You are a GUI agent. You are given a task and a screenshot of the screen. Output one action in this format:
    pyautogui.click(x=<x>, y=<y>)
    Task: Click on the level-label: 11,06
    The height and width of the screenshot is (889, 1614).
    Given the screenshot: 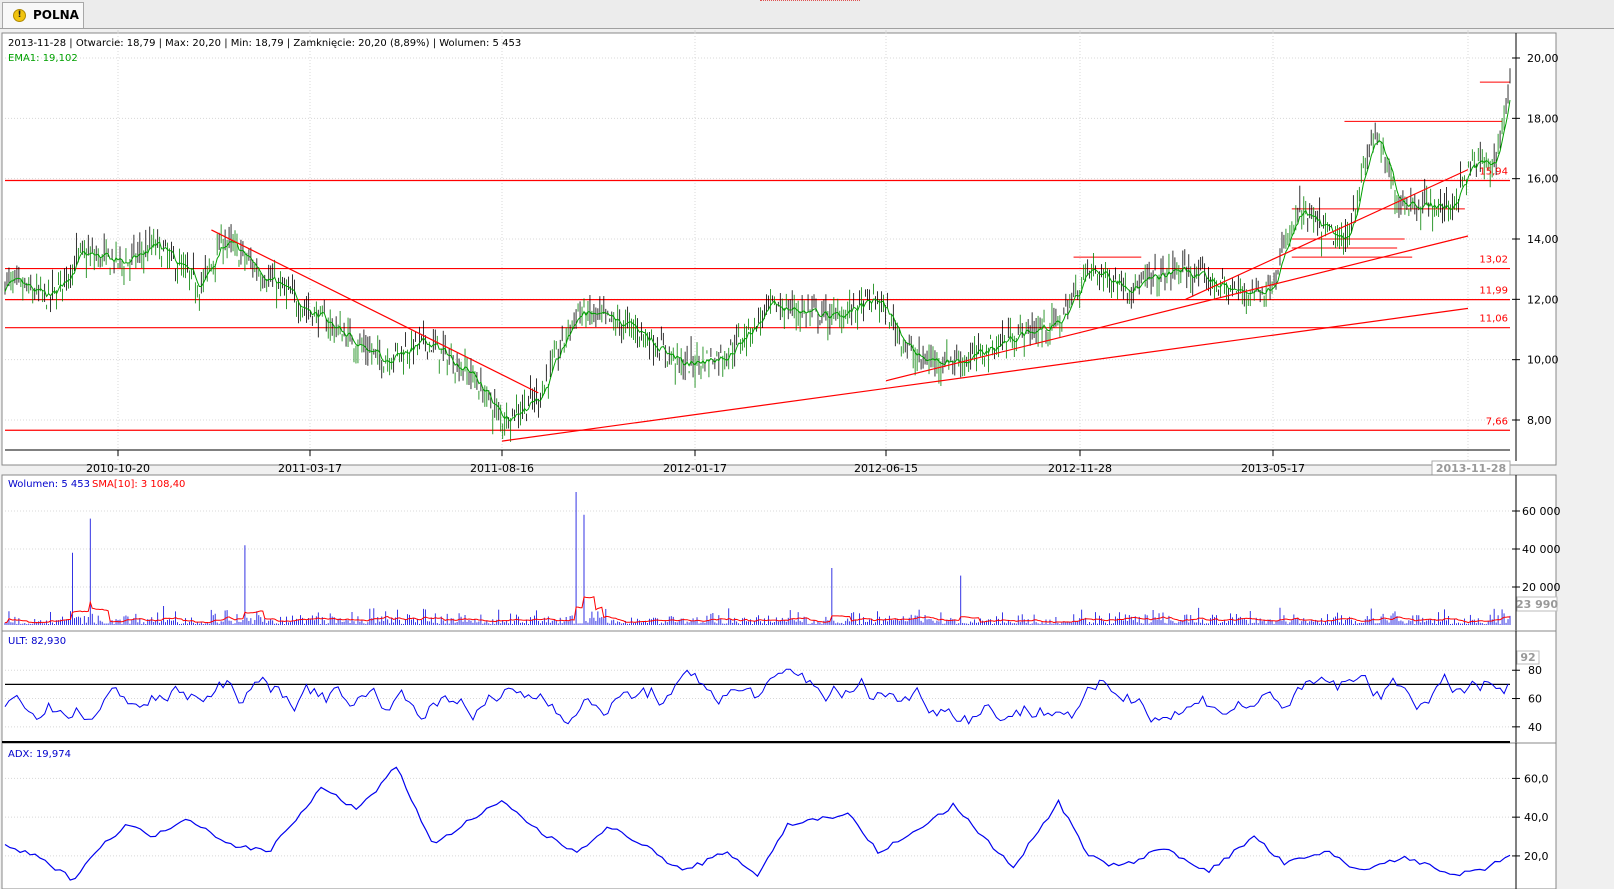 What is the action you would take?
    pyautogui.click(x=1493, y=319)
    